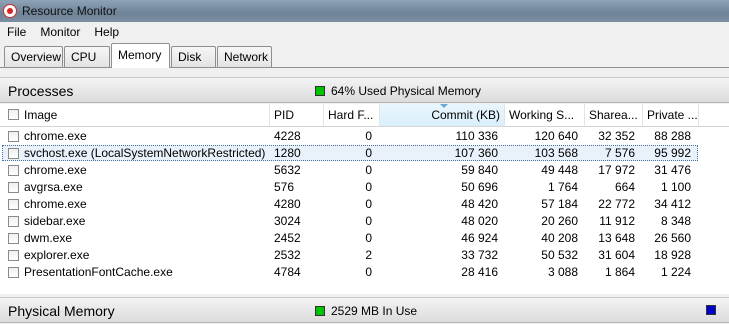 This screenshot has height=324, width=729. I want to click on cell-pid: 4784, so click(287, 272).